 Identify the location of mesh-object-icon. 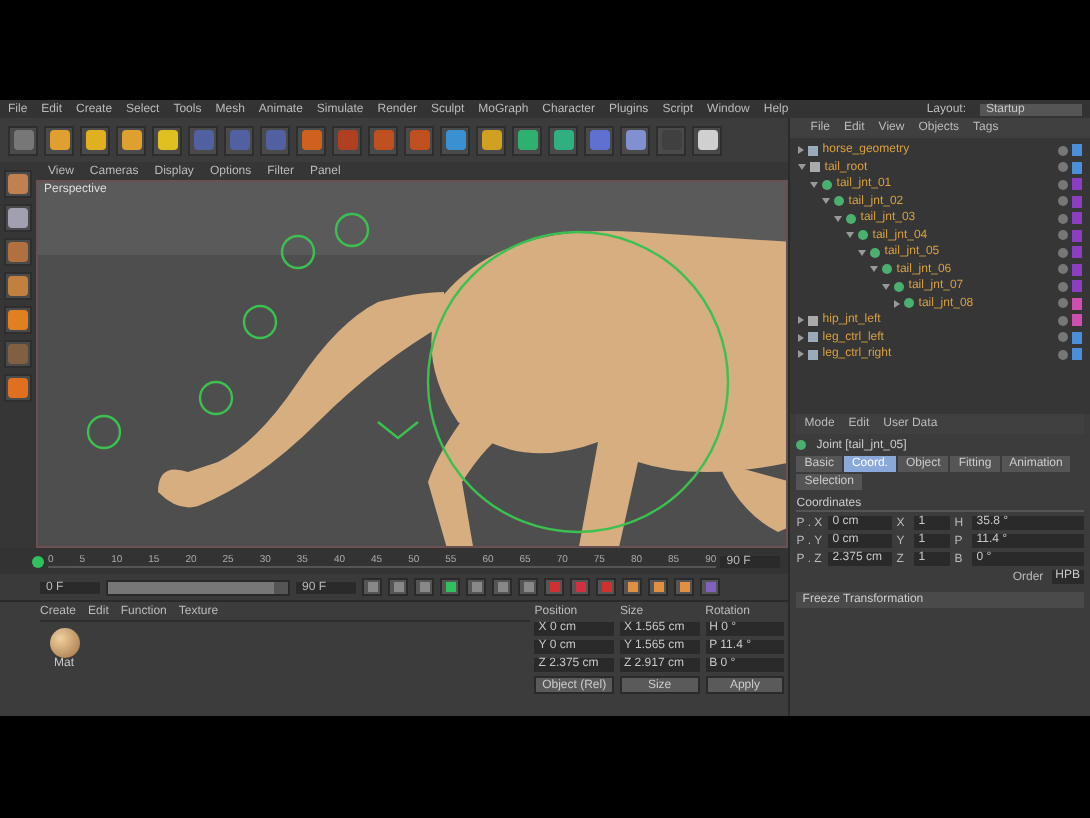
(813, 150).